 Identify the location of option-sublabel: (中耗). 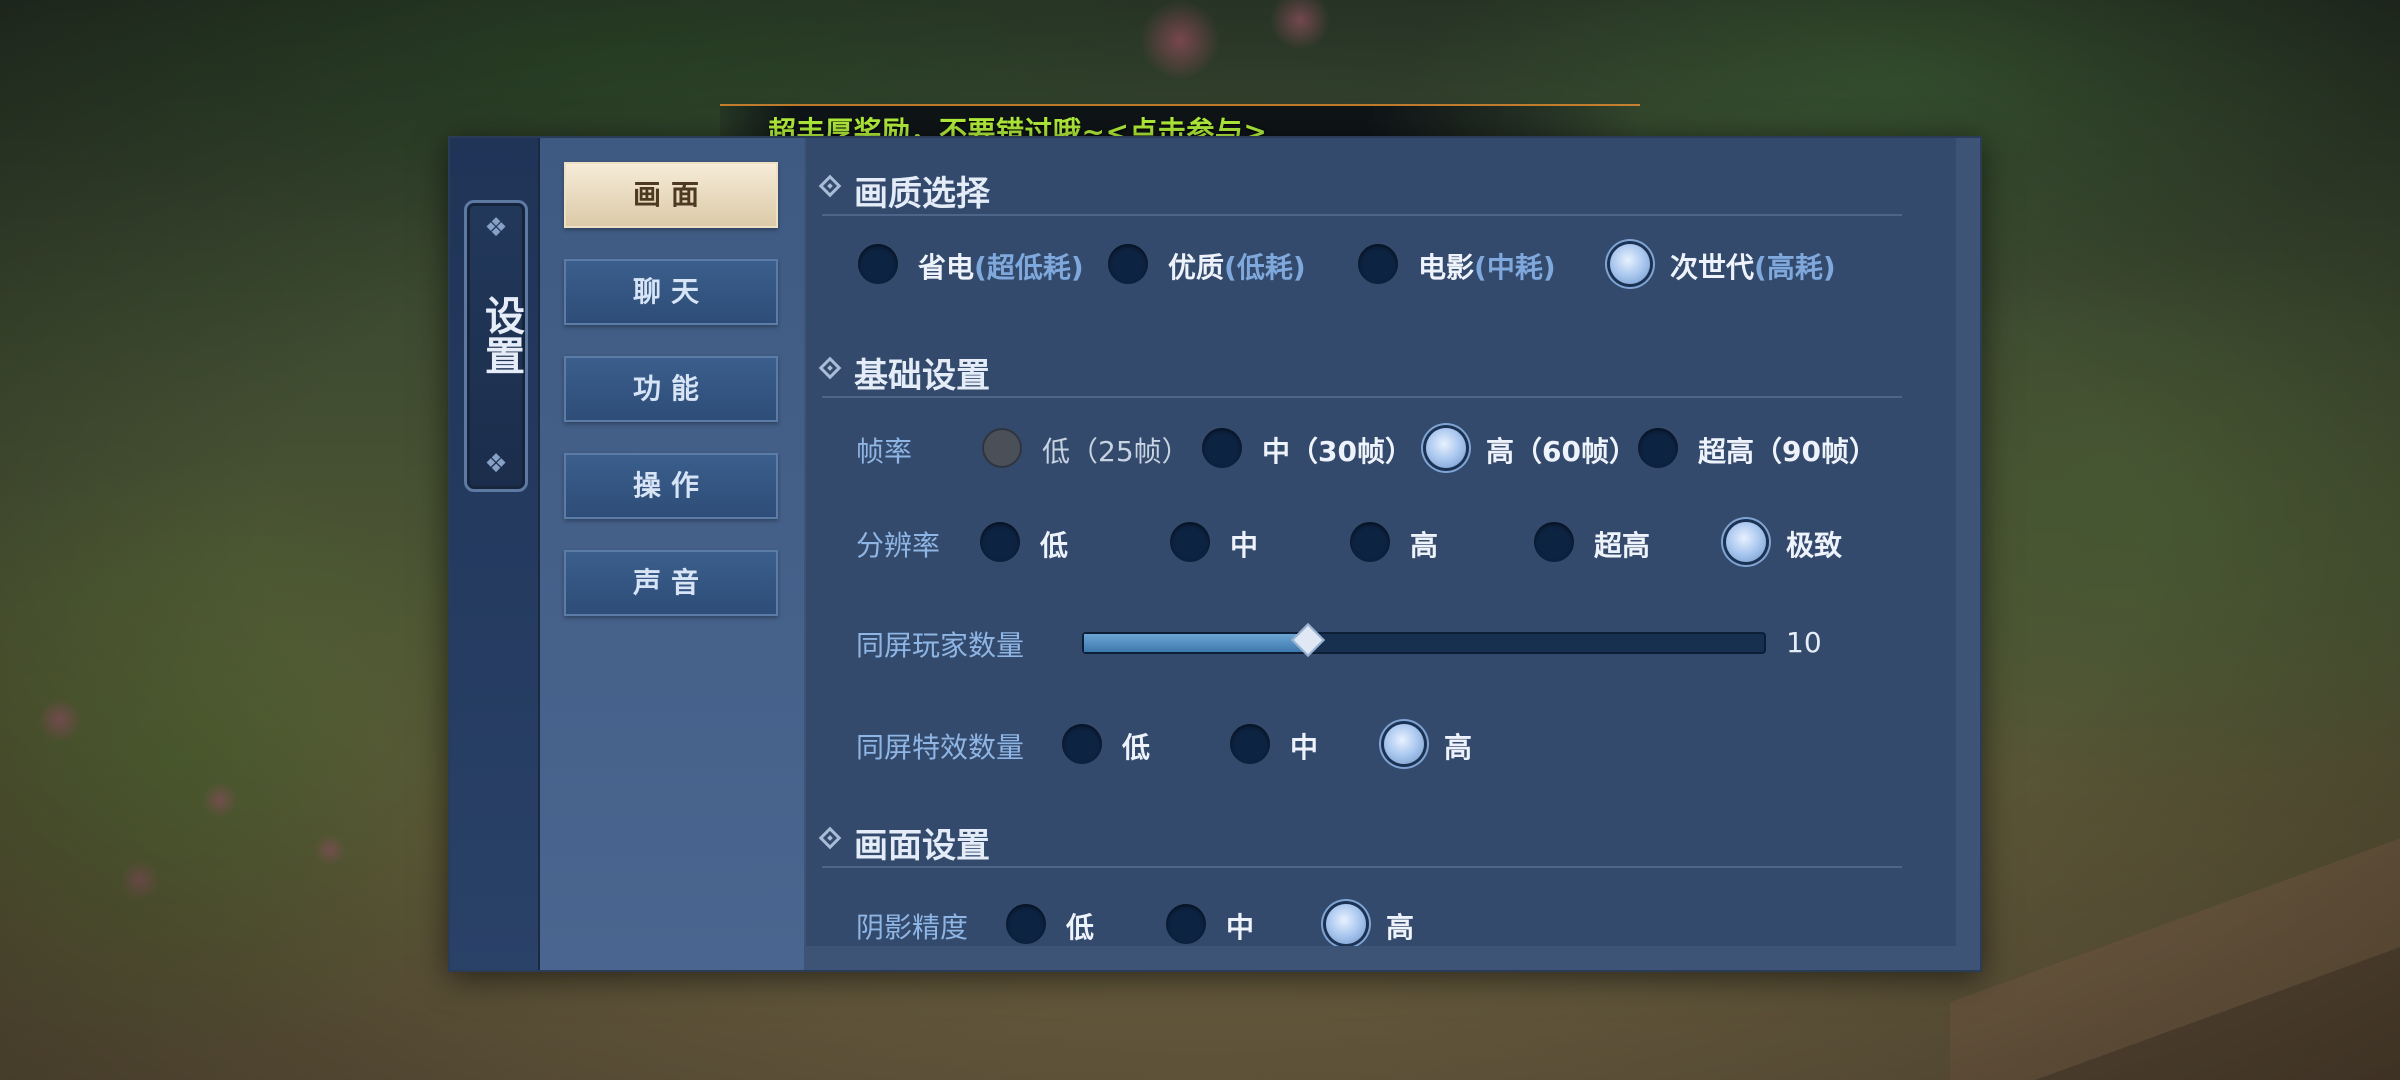
(1515, 267).